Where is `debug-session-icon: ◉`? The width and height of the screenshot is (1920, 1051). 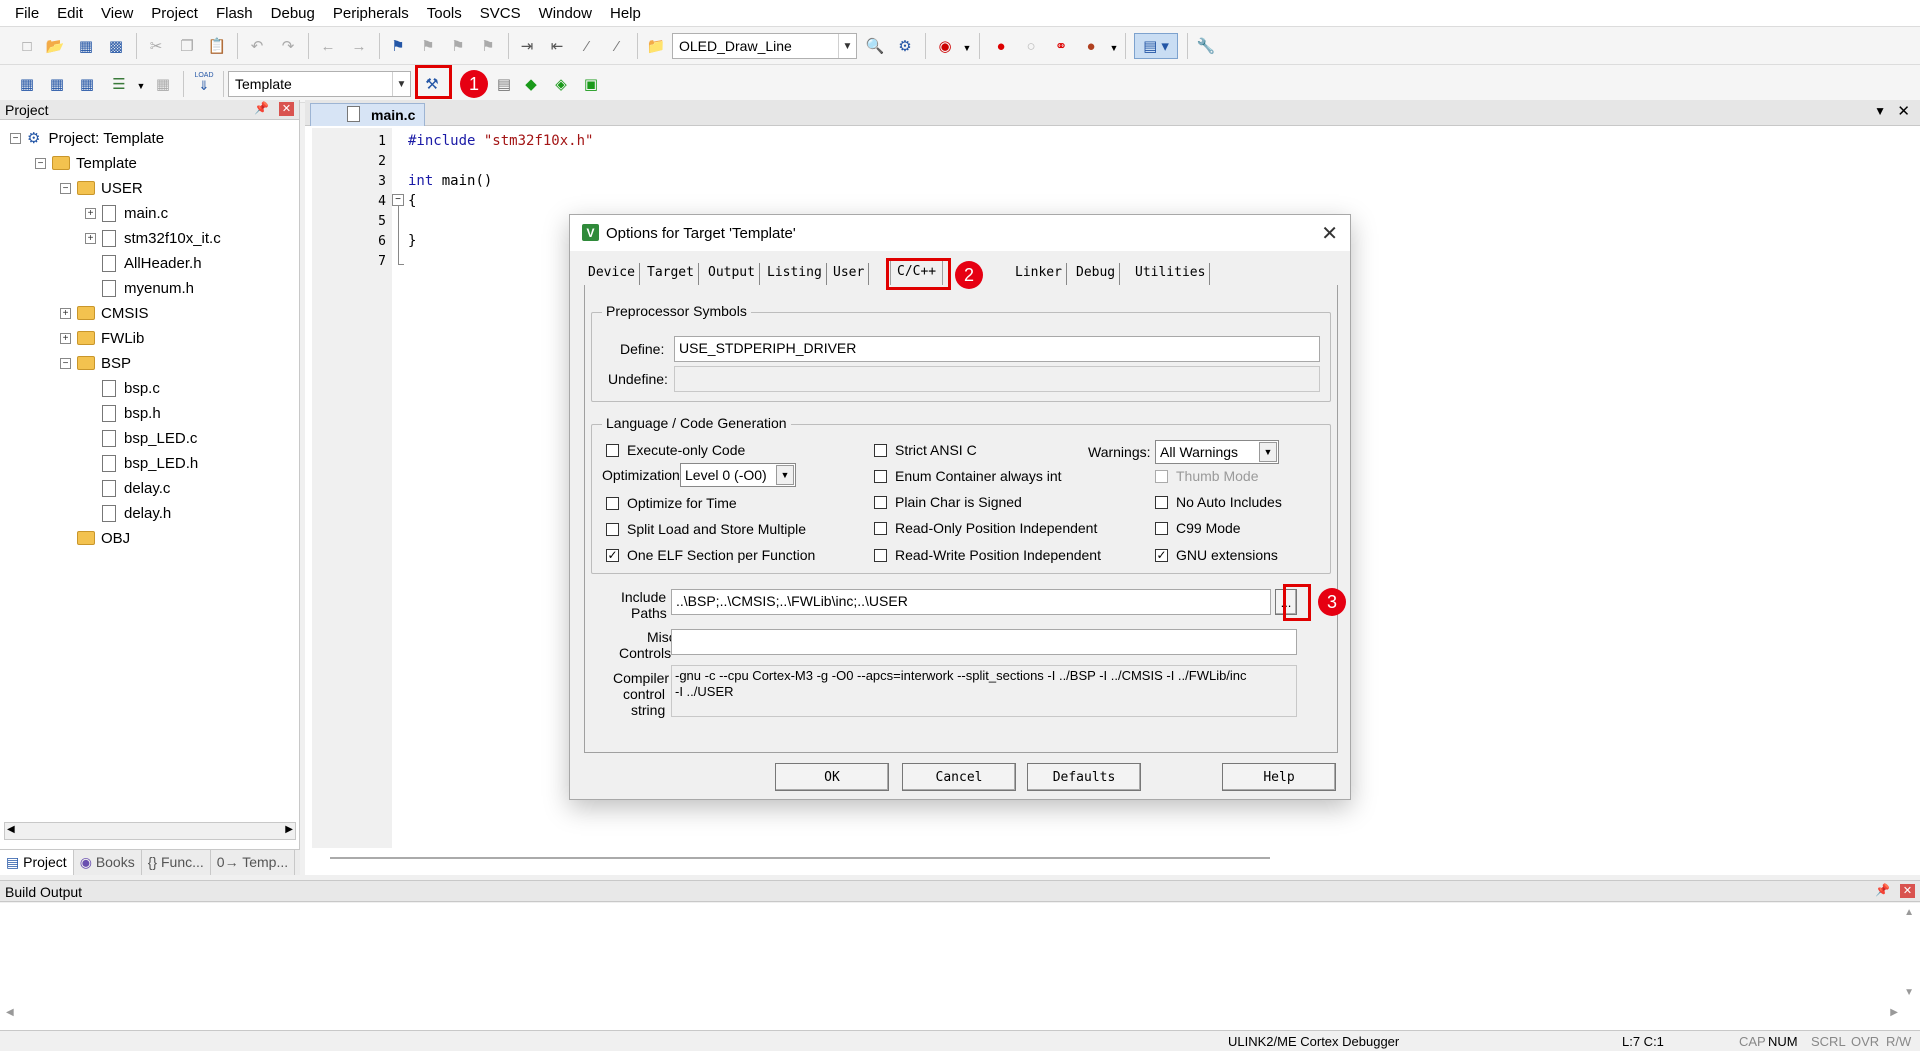 debug-session-icon: ◉ is located at coordinates (945, 46).